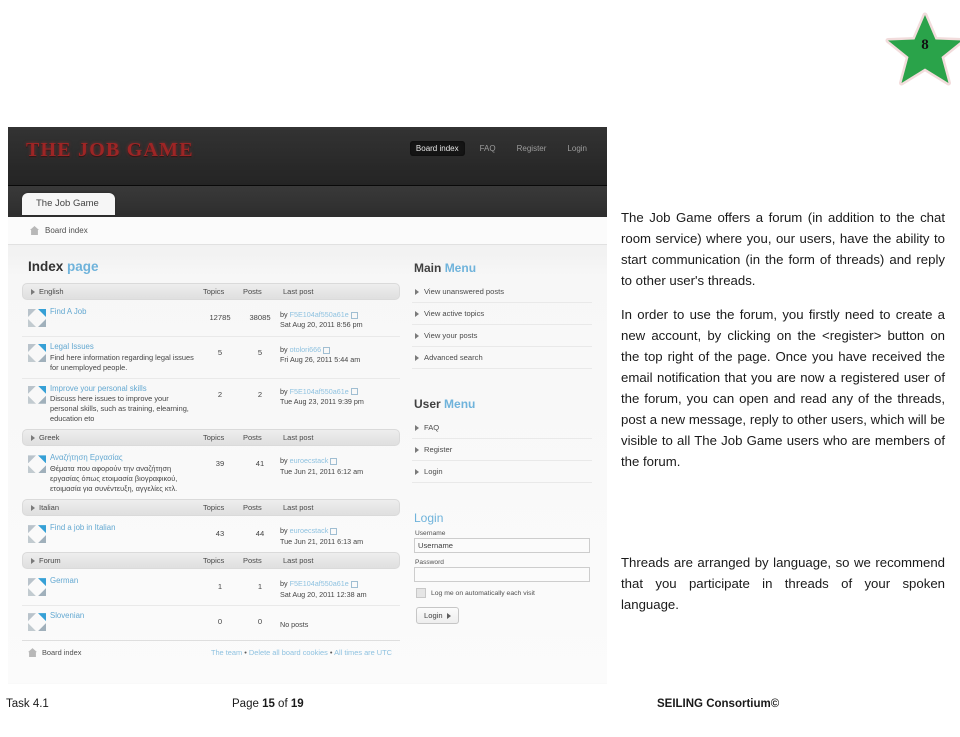 This screenshot has width=960, height=737. What do you see at coordinates (454, 313) in the screenshot?
I see `main-menu-label-1: View active topics` at bounding box center [454, 313].